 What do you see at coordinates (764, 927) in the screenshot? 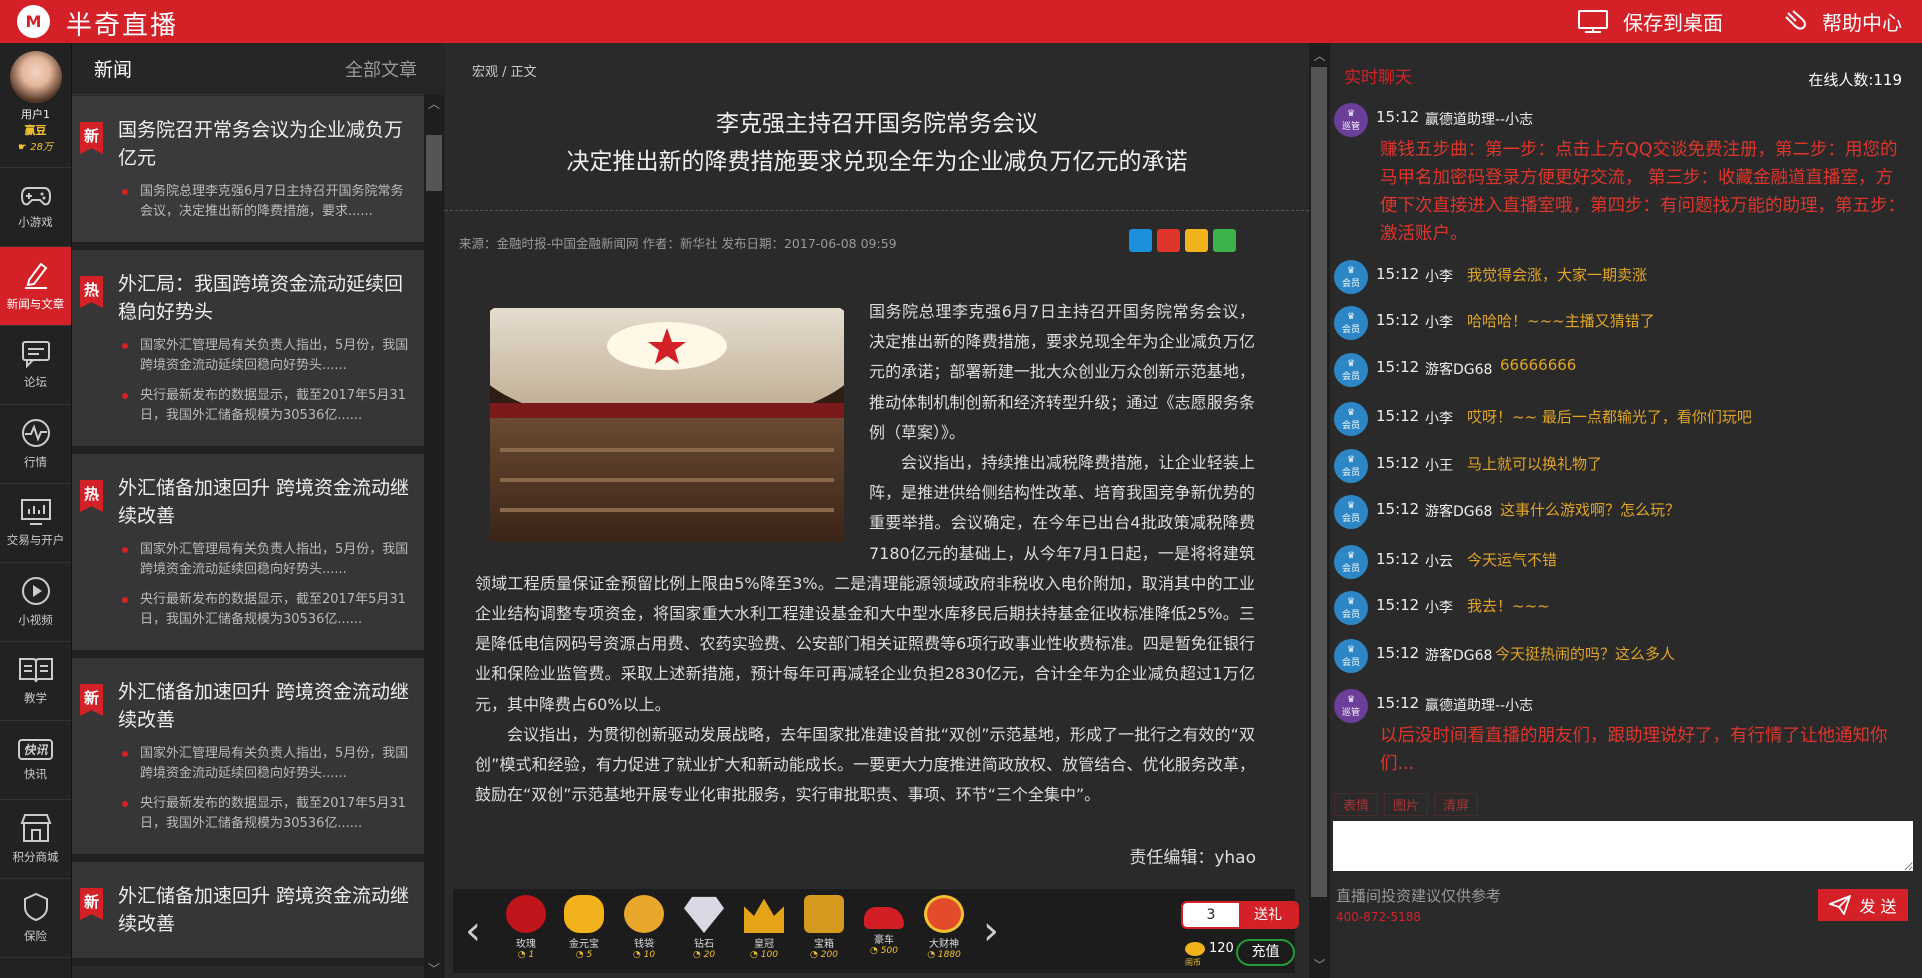
I see `gift-item: 皇冠 ◔ 100` at bounding box center [764, 927].